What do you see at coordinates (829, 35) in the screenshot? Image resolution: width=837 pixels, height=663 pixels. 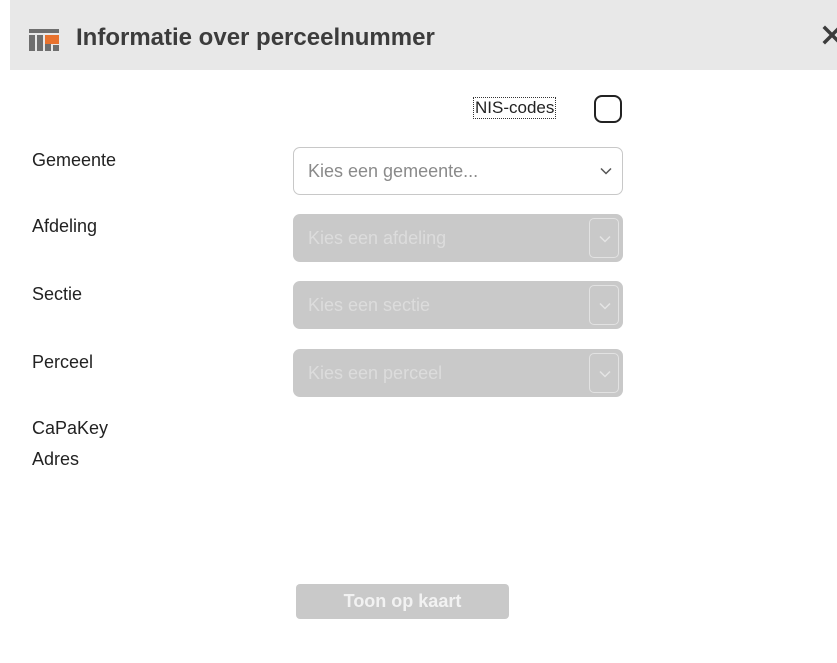 I see `close-icon` at bounding box center [829, 35].